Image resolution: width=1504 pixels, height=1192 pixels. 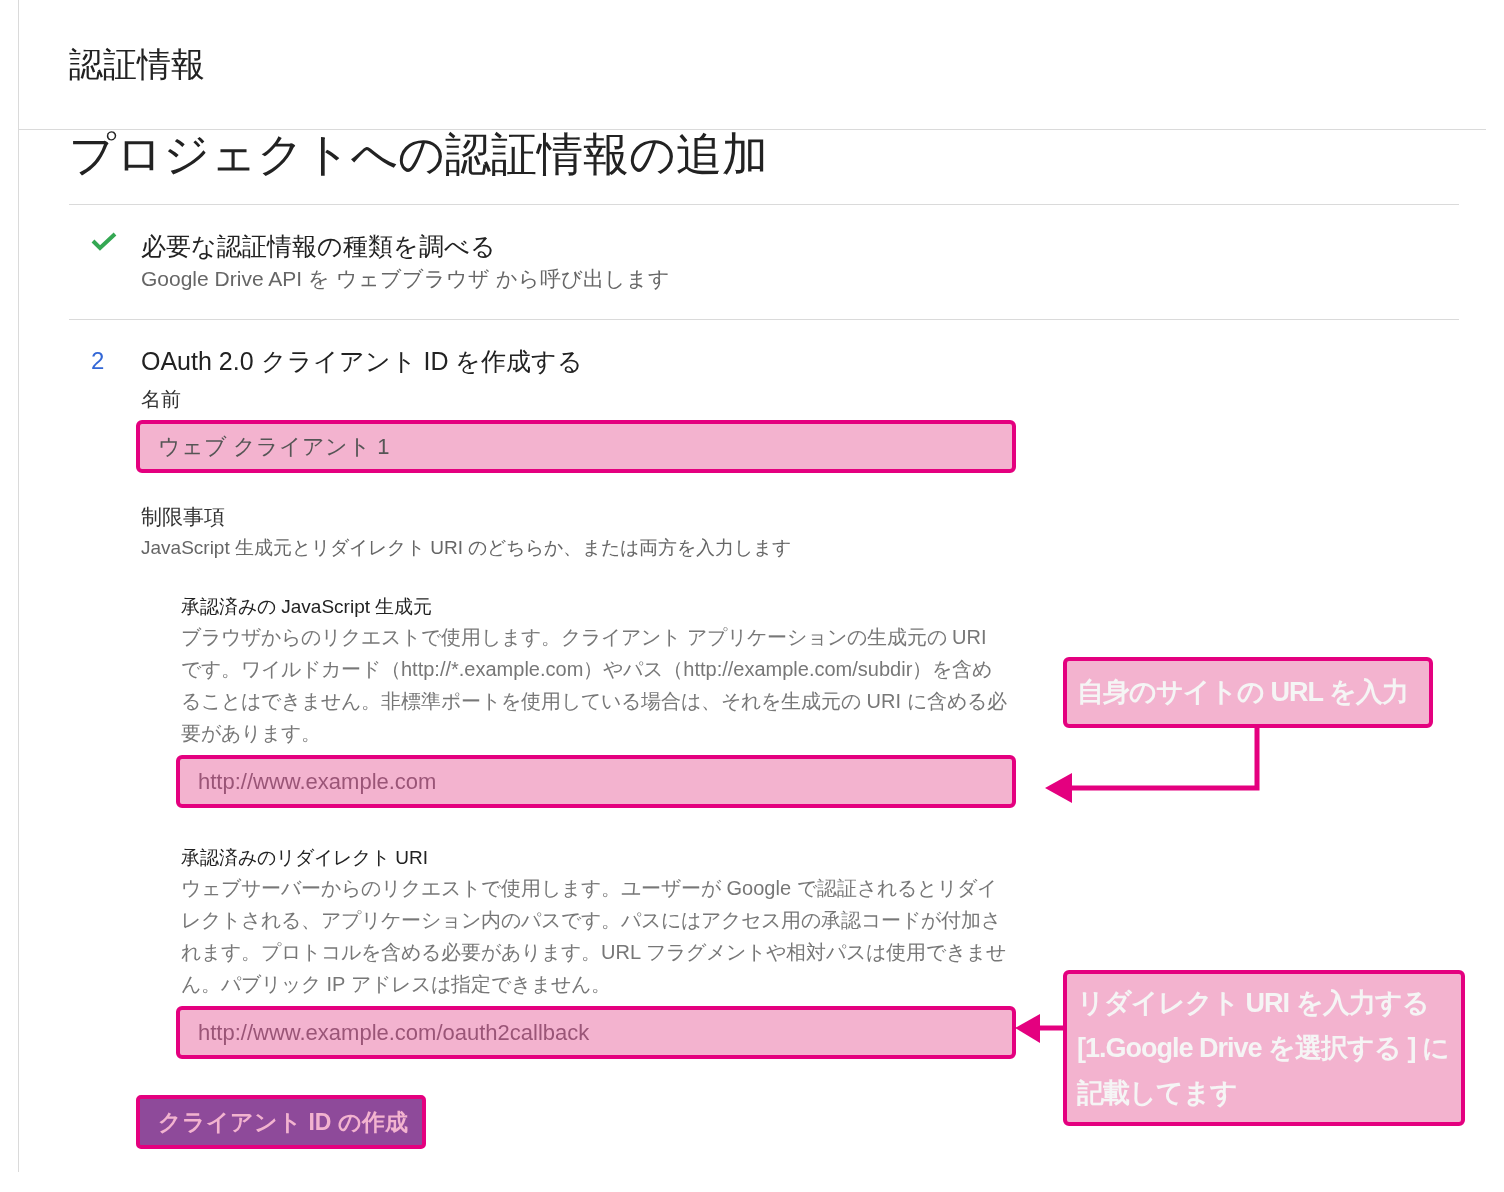 What do you see at coordinates (594, 936) in the screenshot?
I see `field-help: ウェブサーバーからのリクエストで使用します。ユーザーが Google で認証されるとリダイレクトされる、アプリケーション内のパスです。パスにはアクセス用の承認コードが付加されます。プロトコルを含める必要があります。URL フラグメントや相対パスは使用できません。パブリック IP アドレスは指定できません。` at bounding box center [594, 936].